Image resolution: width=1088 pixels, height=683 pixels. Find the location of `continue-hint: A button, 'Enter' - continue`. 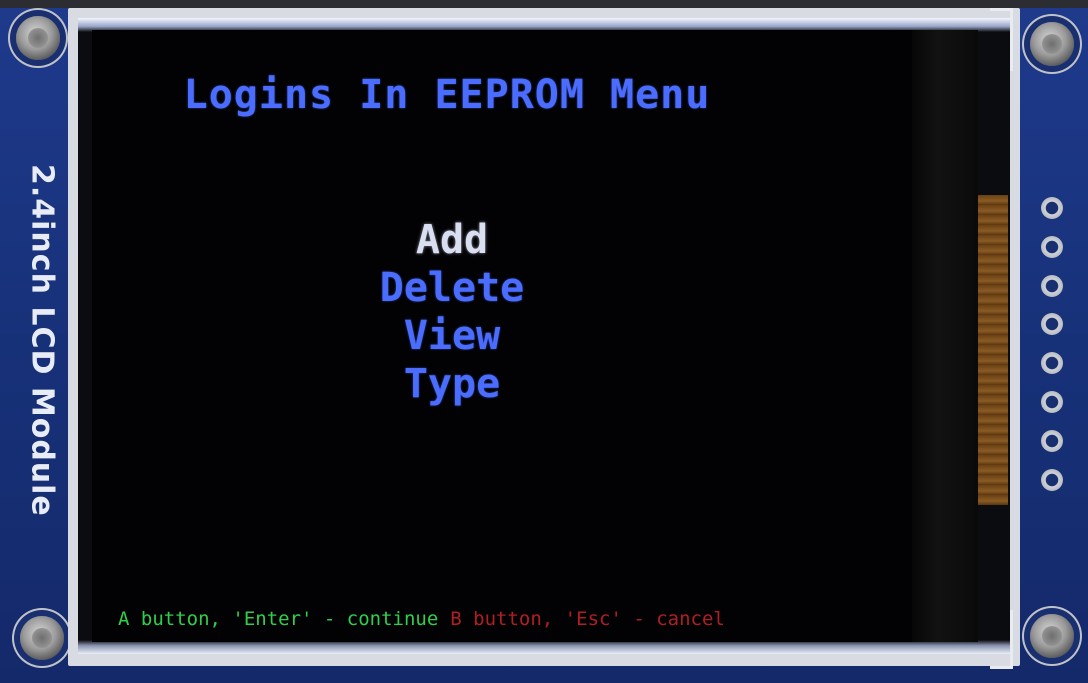

continue-hint: A button, 'Enter' - continue is located at coordinates (278, 619).